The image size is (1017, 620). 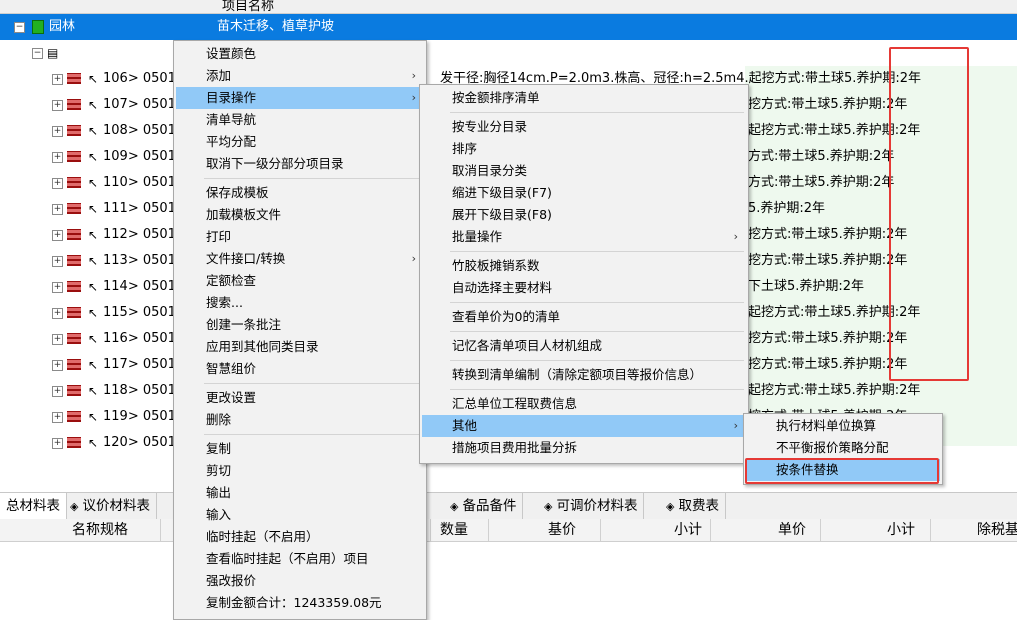 I want to click on column-header: 基价, so click(x=562, y=530).